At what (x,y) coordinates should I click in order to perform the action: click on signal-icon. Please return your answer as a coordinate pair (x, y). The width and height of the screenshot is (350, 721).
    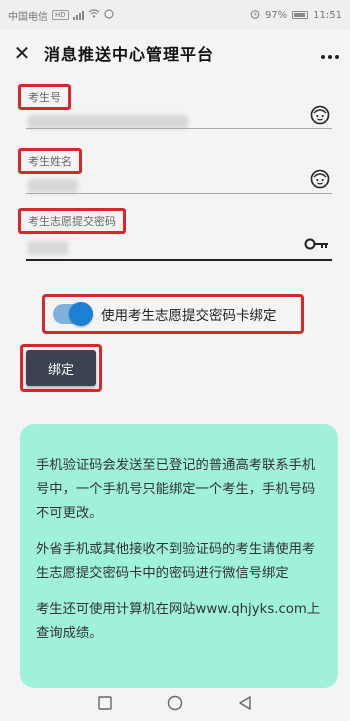
    Looking at the image, I should click on (78, 15).